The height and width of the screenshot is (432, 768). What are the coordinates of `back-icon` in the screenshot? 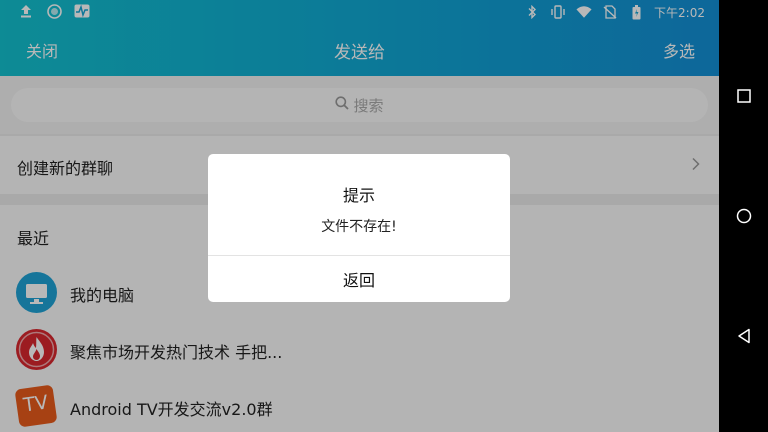 It's located at (744, 336).